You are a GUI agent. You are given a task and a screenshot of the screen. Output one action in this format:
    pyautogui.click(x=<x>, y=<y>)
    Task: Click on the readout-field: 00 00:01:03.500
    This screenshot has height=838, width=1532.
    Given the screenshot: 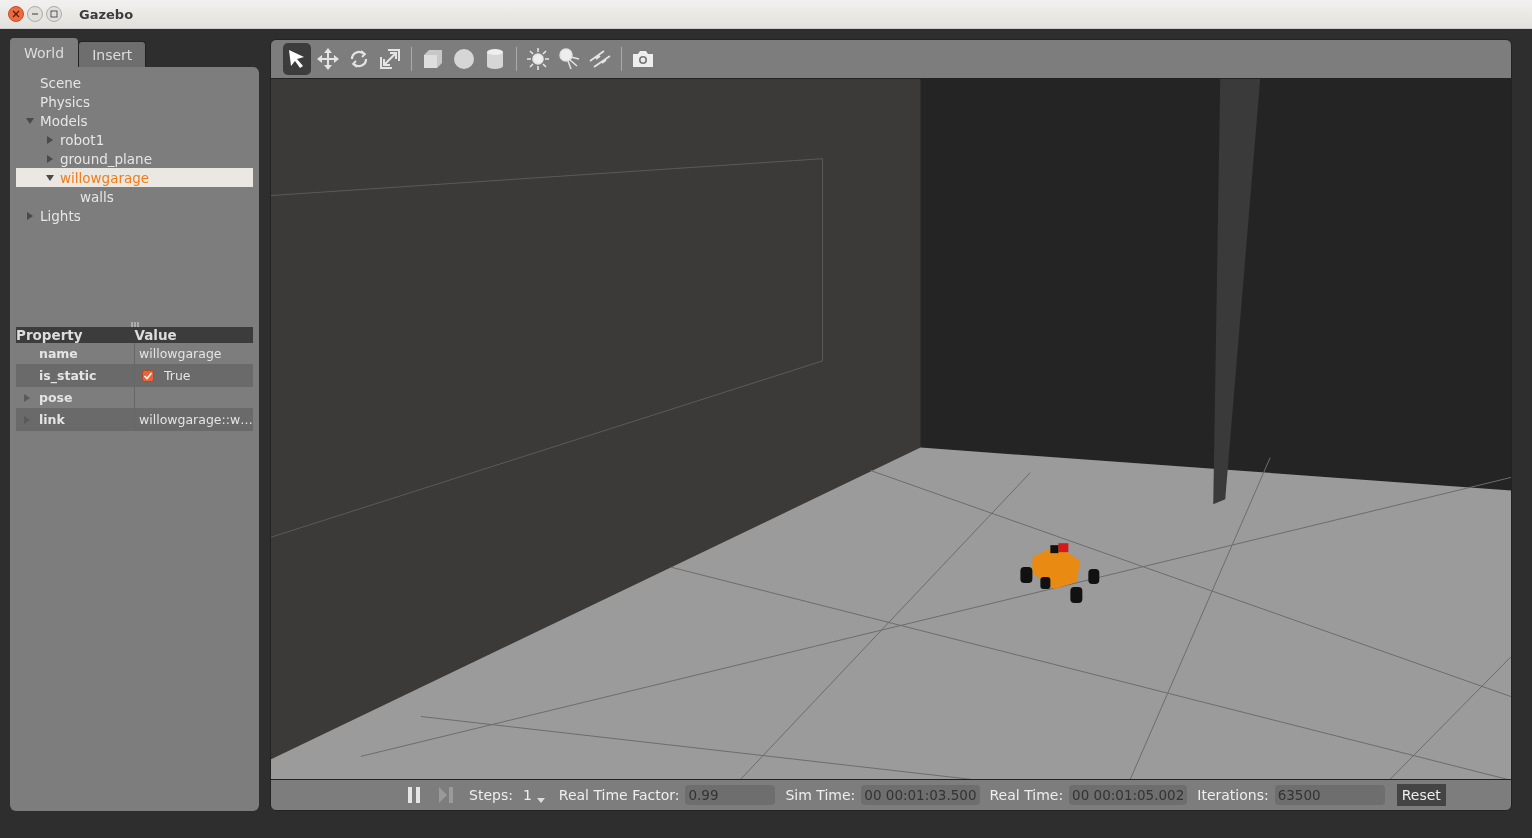 What is the action you would take?
    pyautogui.click(x=920, y=795)
    